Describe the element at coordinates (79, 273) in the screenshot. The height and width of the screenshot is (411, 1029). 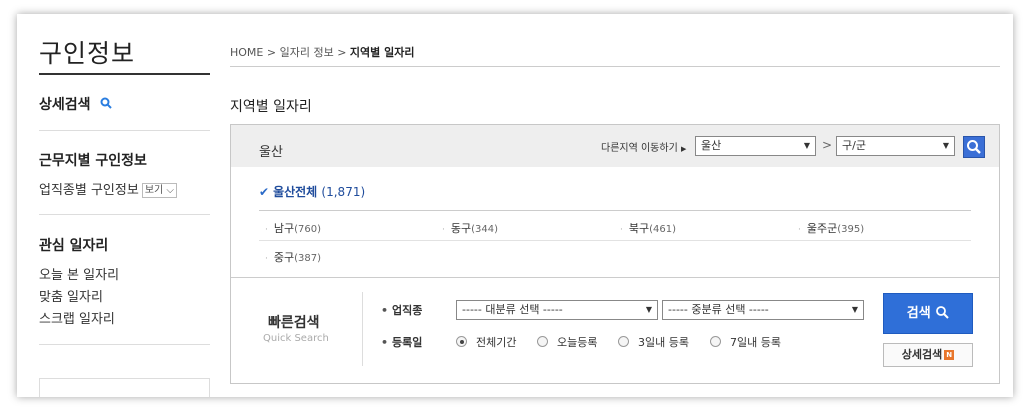
I see `sidebar-item-today-viewed: 오늘 본 일자리` at that location.